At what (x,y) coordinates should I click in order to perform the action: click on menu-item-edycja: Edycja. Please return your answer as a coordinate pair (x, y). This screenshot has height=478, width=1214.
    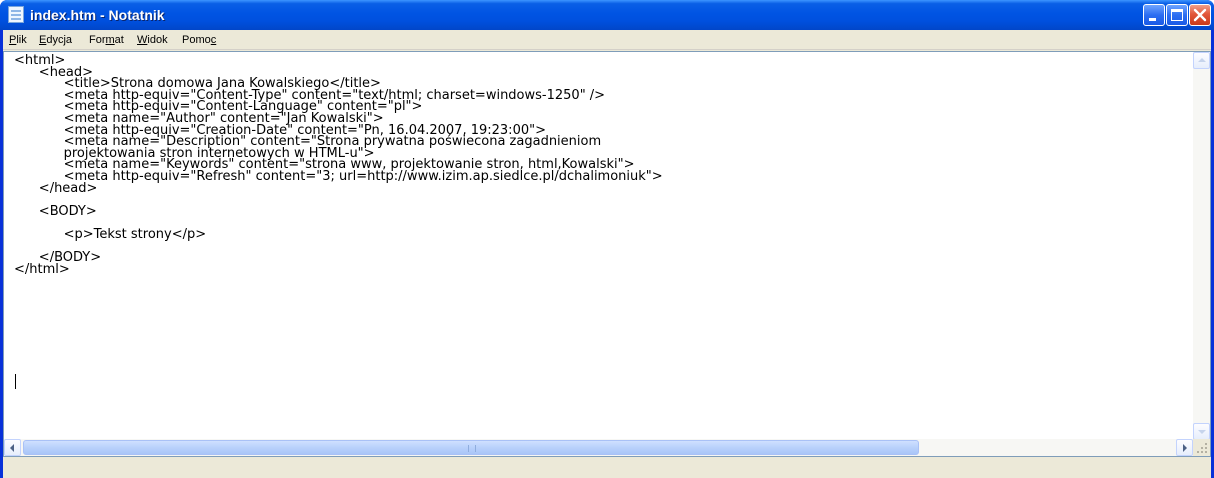
    Looking at the image, I should click on (55, 40).